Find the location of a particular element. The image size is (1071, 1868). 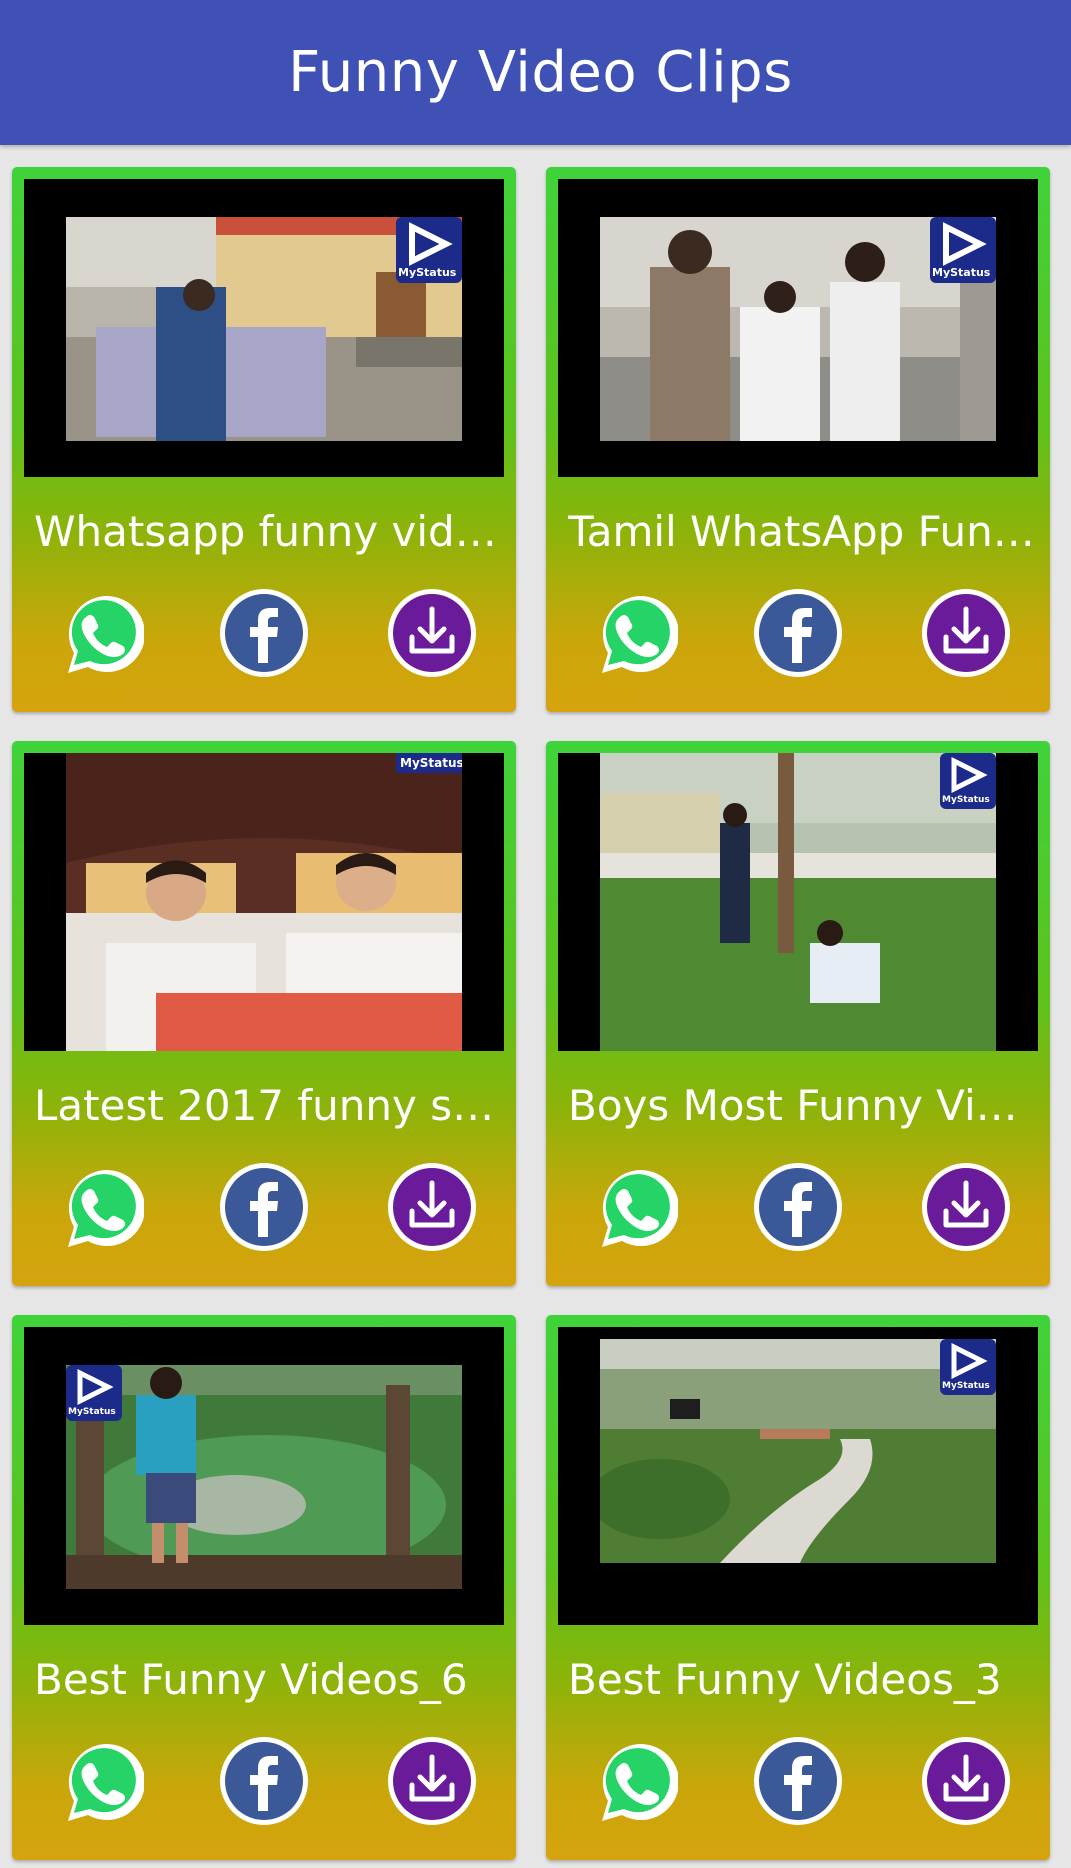

app-bar: Funny Video Clips is located at coordinates (535, 72).